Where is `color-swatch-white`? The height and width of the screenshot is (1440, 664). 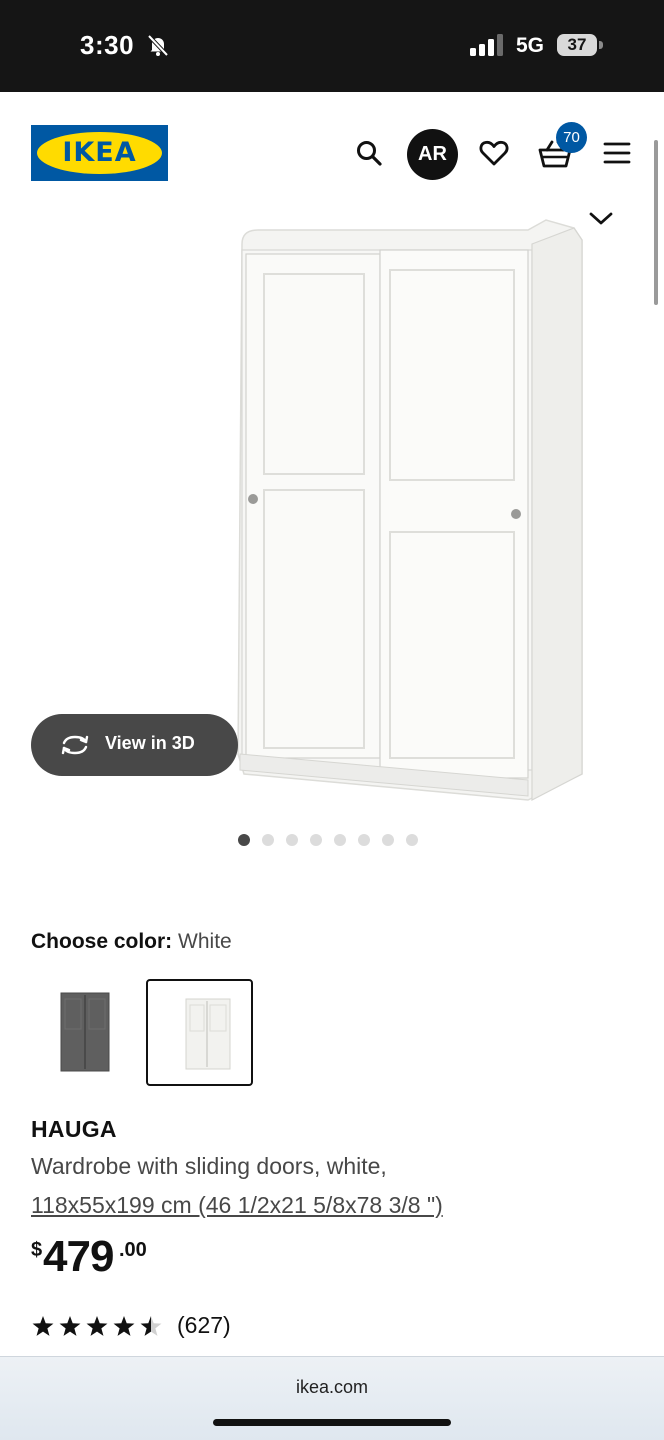 color-swatch-white is located at coordinates (199, 1032).